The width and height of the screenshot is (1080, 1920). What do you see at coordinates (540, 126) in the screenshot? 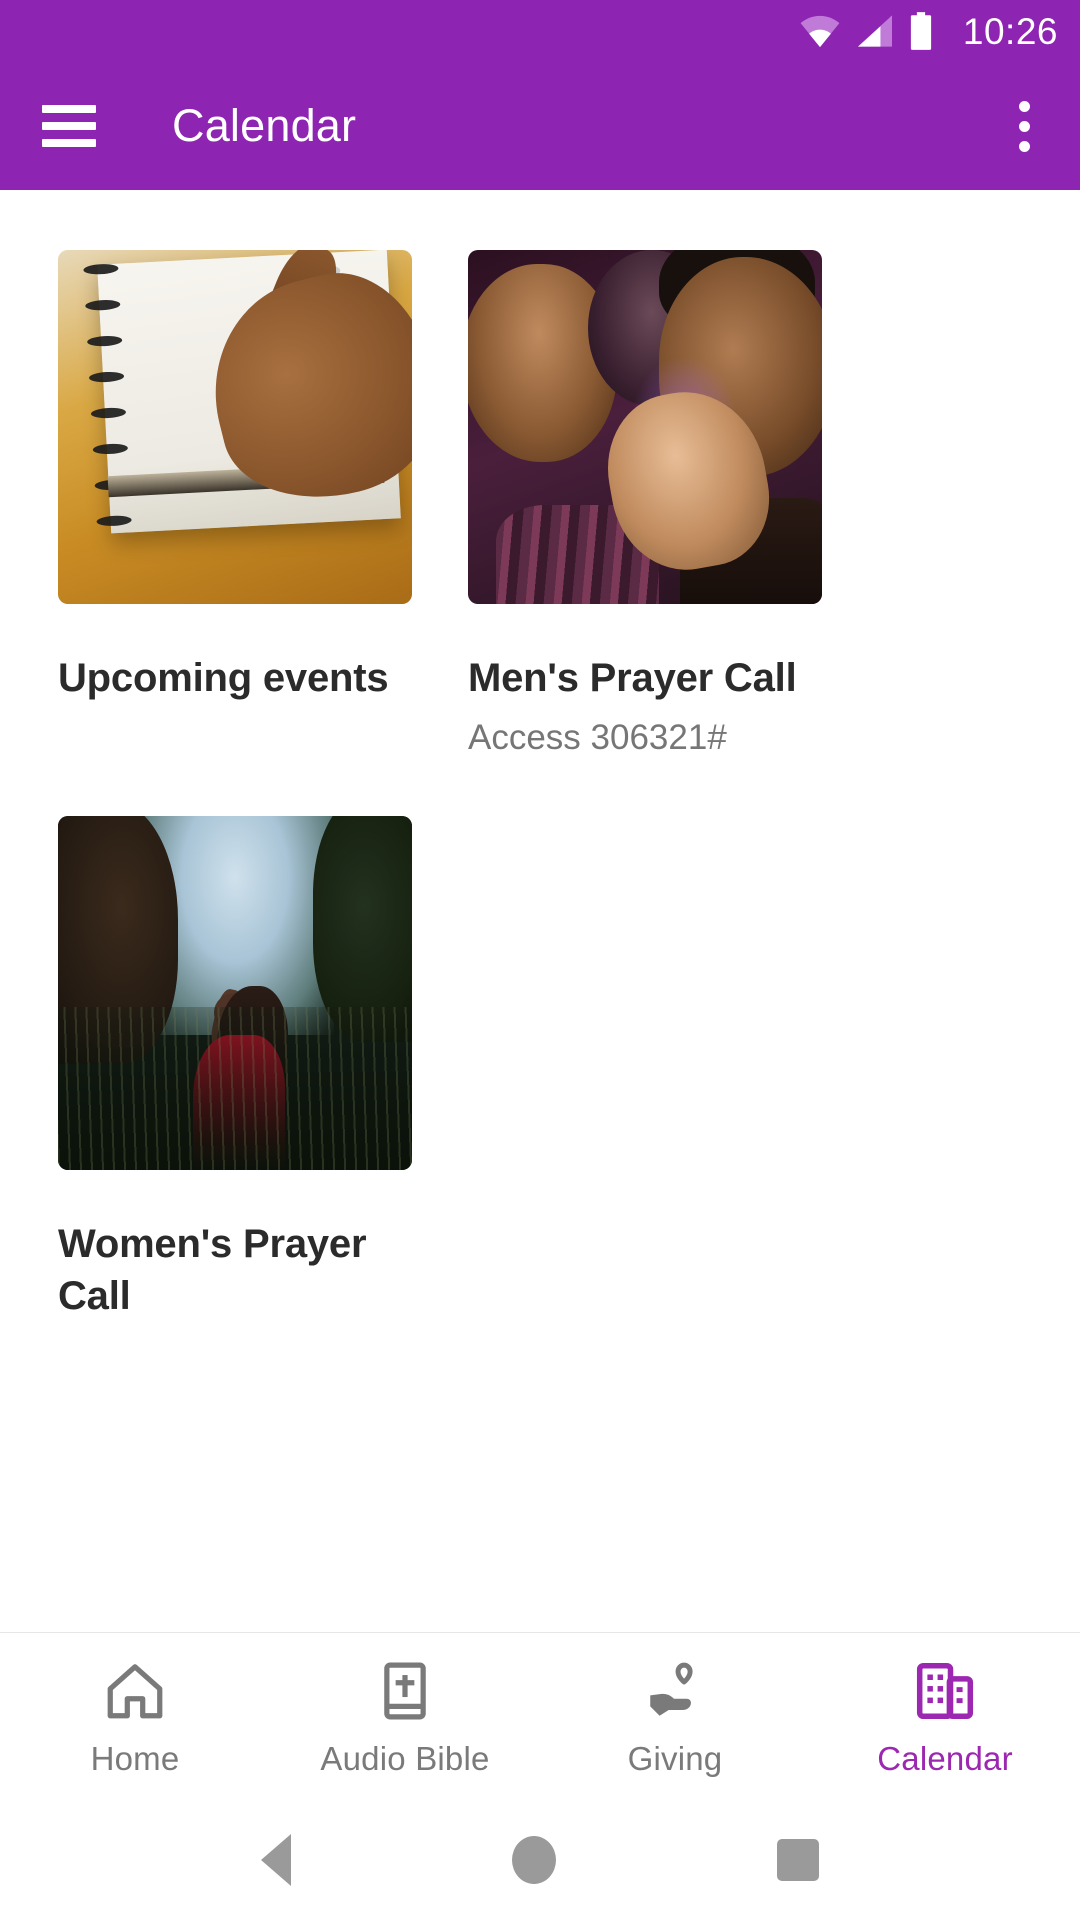
I see `app-bar: Calendar` at bounding box center [540, 126].